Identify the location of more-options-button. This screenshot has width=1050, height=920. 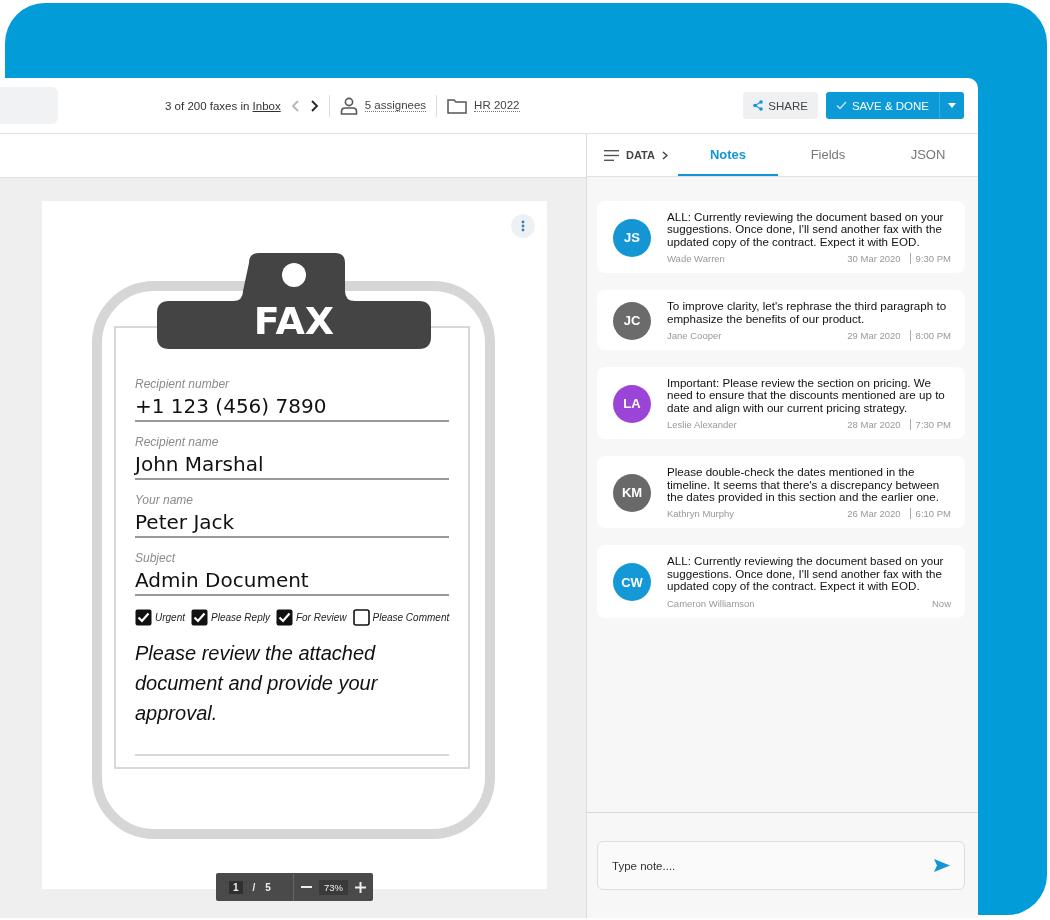
(523, 226).